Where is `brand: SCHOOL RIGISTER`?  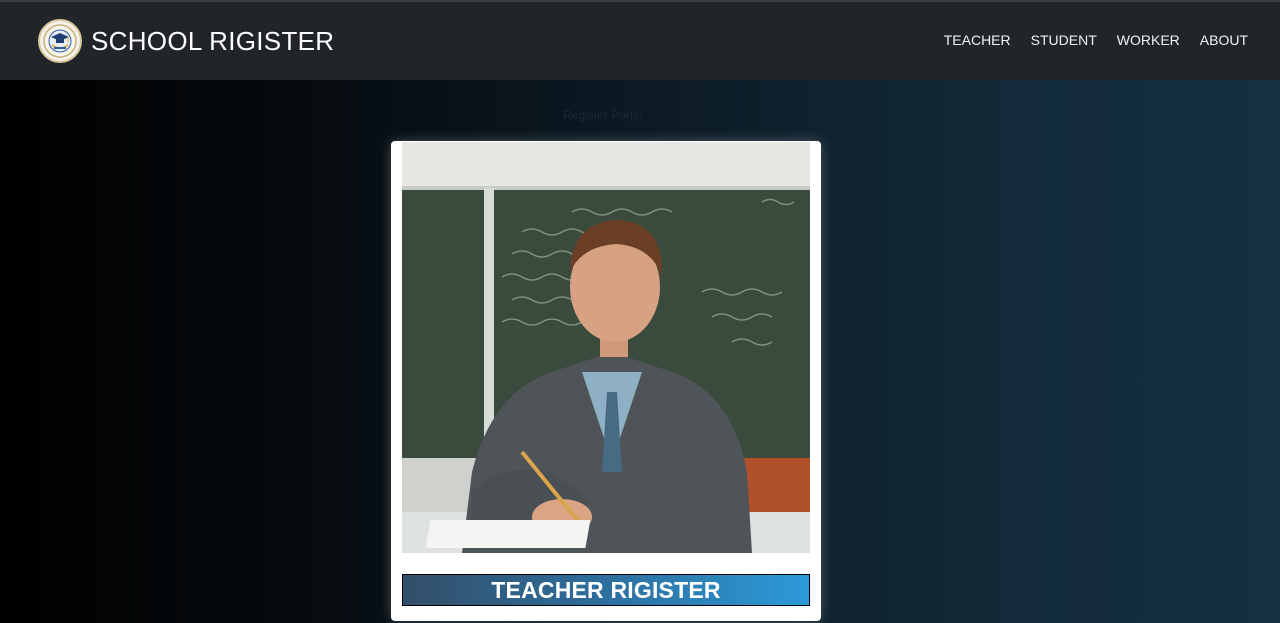
brand: SCHOOL RIGISTER is located at coordinates (186, 41).